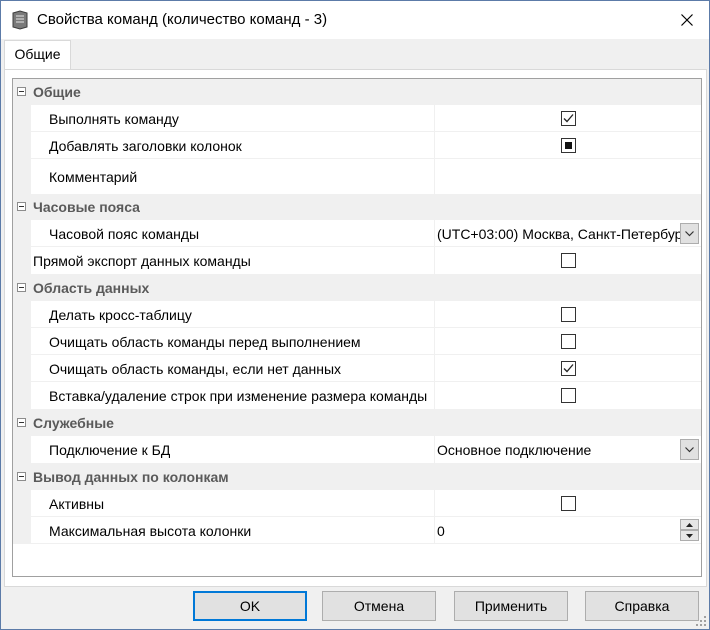 The height and width of the screenshot is (630, 710). I want to click on property-row: Прямой экспорт данных команды, so click(357, 260).